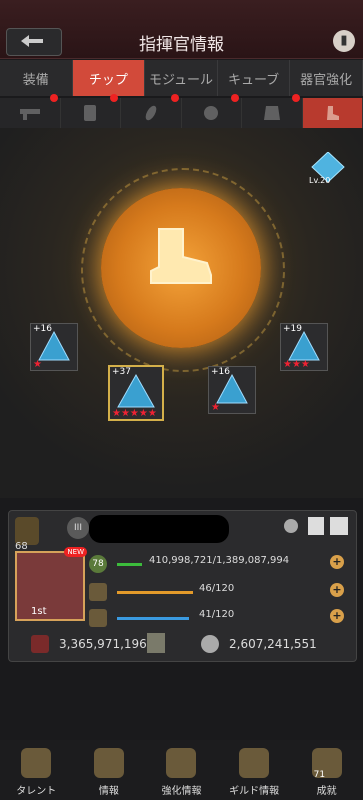  Describe the element at coordinates (156, 643) in the screenshot. I see `power-detail-icon` at that location.